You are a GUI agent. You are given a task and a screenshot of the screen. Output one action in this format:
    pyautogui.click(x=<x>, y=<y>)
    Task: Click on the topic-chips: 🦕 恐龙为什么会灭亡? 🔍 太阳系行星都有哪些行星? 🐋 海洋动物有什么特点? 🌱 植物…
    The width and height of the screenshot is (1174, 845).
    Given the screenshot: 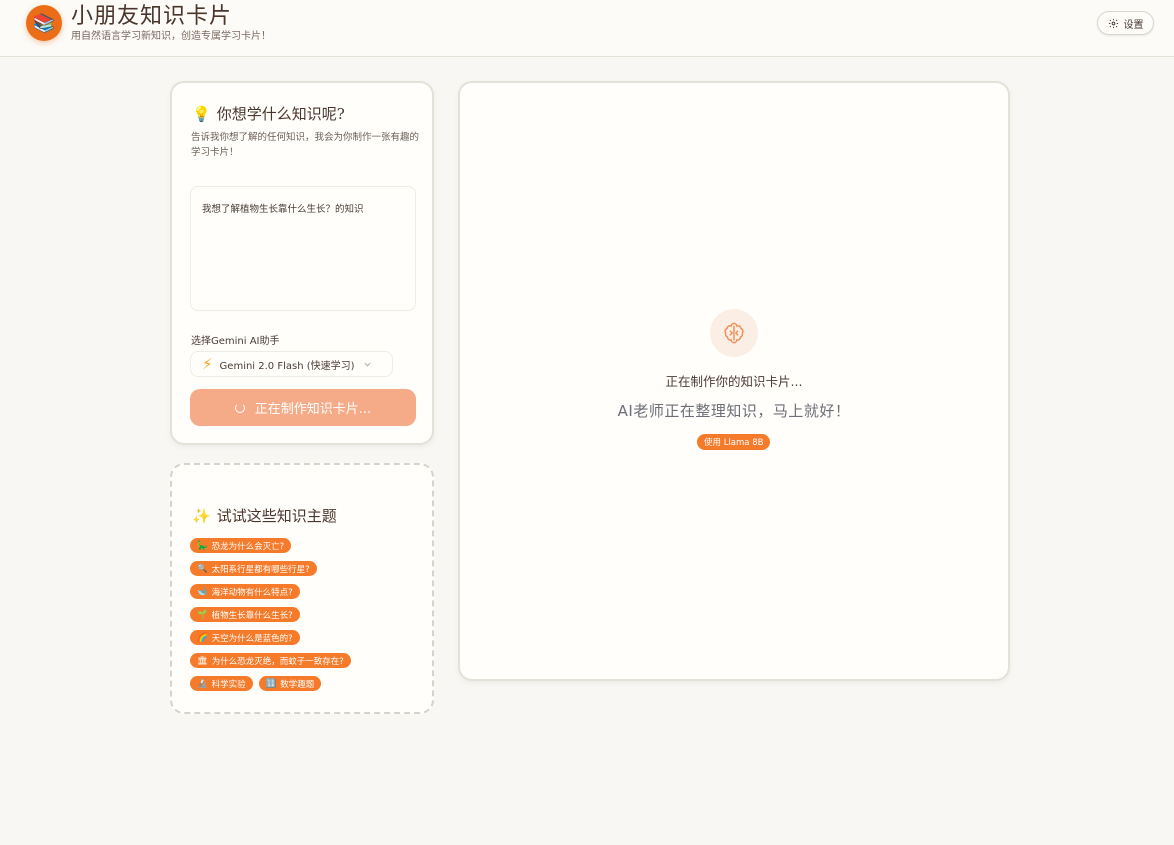 What is the action you would take?
    pyautogui.click(x=303, y=614)
    